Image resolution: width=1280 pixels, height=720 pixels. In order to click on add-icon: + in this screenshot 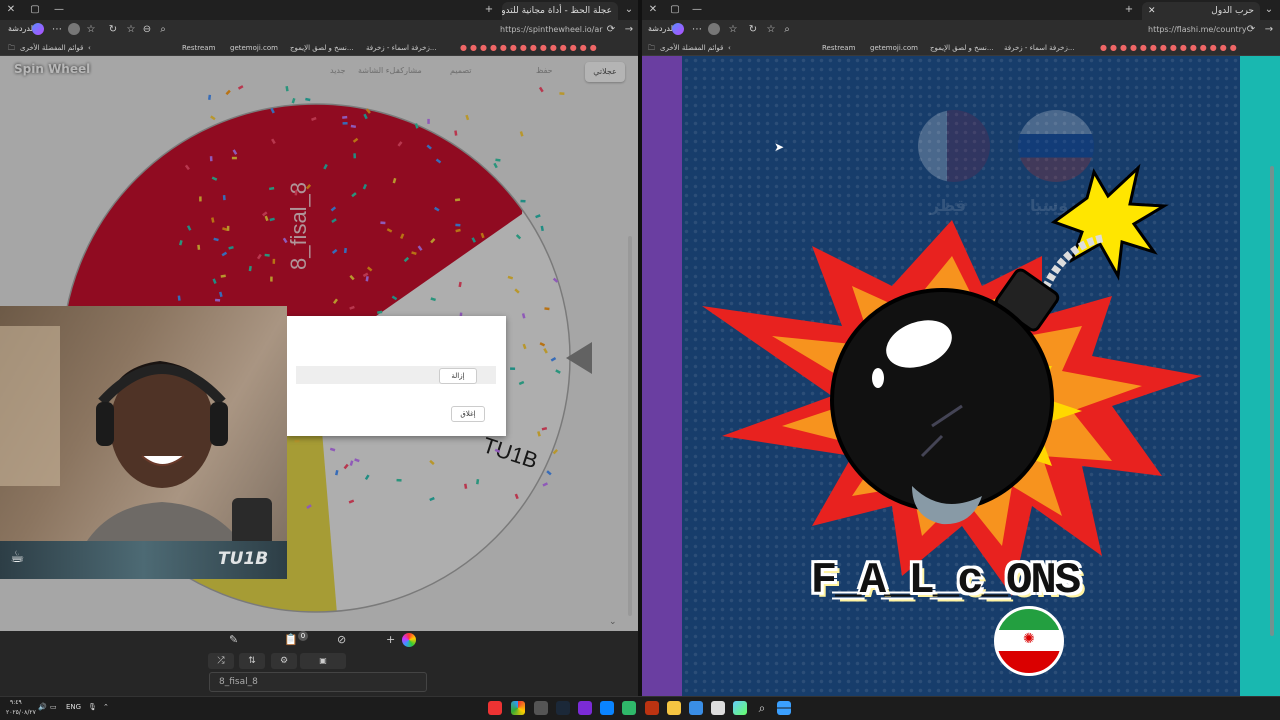, I will do `click(390, 639)`.